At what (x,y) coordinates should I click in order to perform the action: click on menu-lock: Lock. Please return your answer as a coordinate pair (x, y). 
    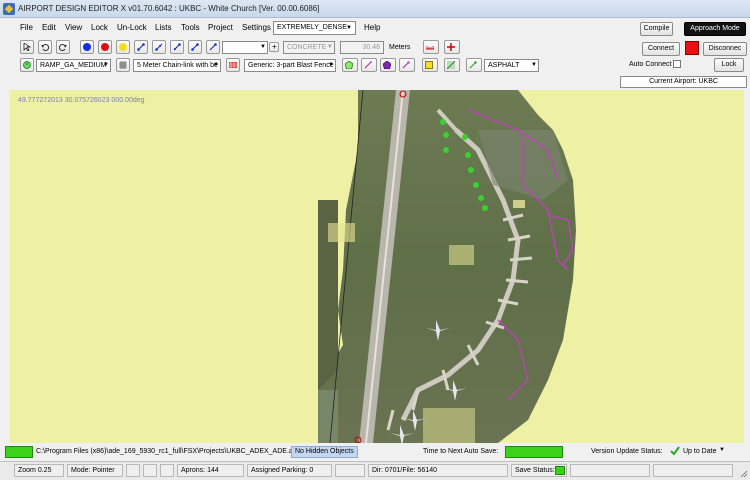
    Looking at the image, I should click on (99, 27).